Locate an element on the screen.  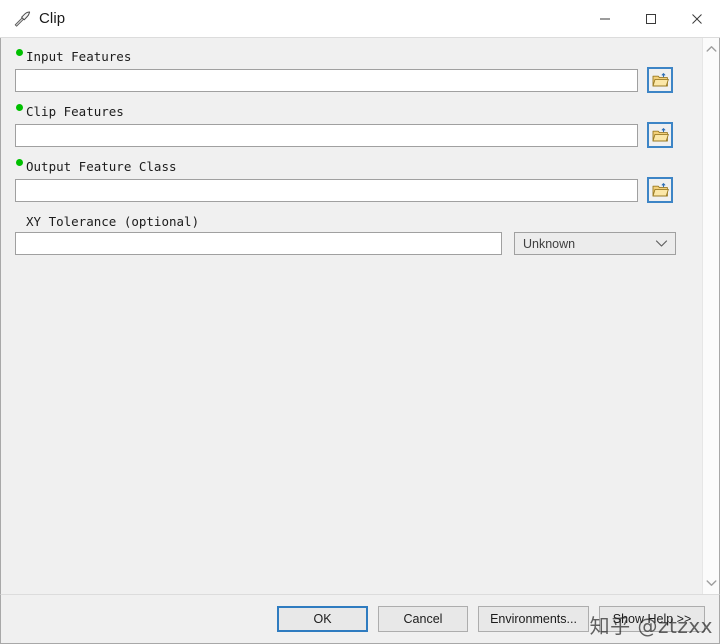
window-controls is located at coordinates (651, 18).